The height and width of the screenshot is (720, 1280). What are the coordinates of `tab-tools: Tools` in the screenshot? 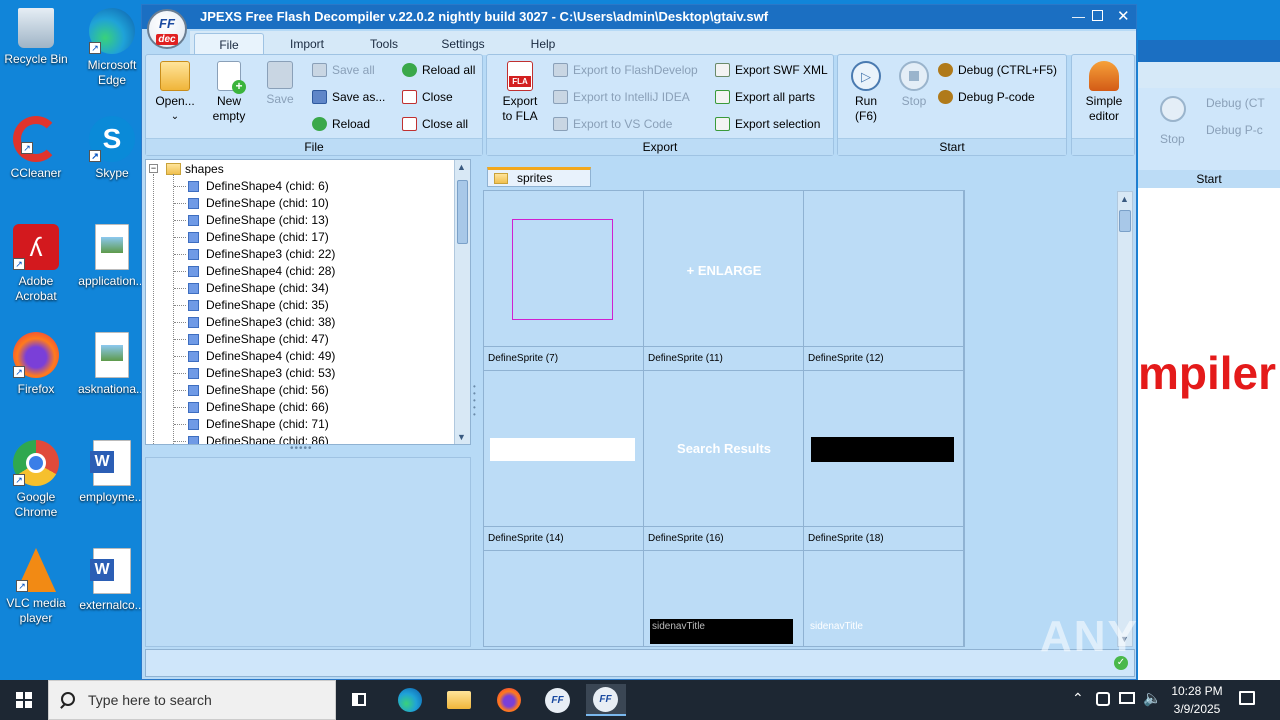 It's located at (384, 44).